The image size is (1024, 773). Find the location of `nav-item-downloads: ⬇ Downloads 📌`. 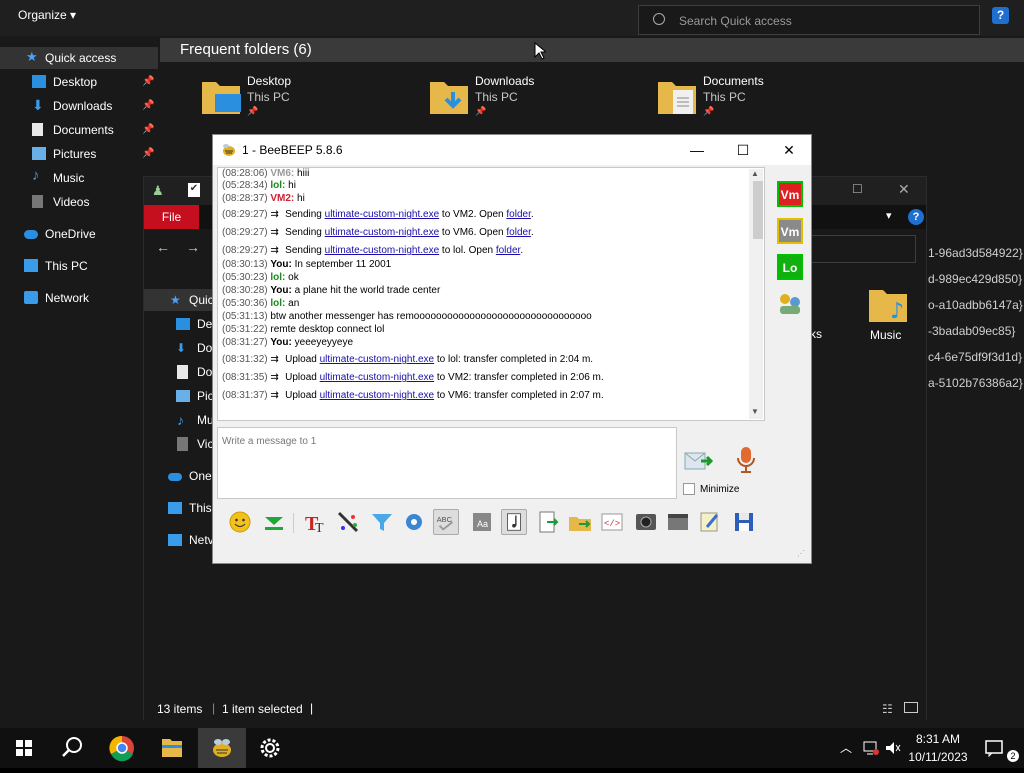

nav-item-downloads: ⬇ Downloads 📌 is located at coordinates (79, 106).